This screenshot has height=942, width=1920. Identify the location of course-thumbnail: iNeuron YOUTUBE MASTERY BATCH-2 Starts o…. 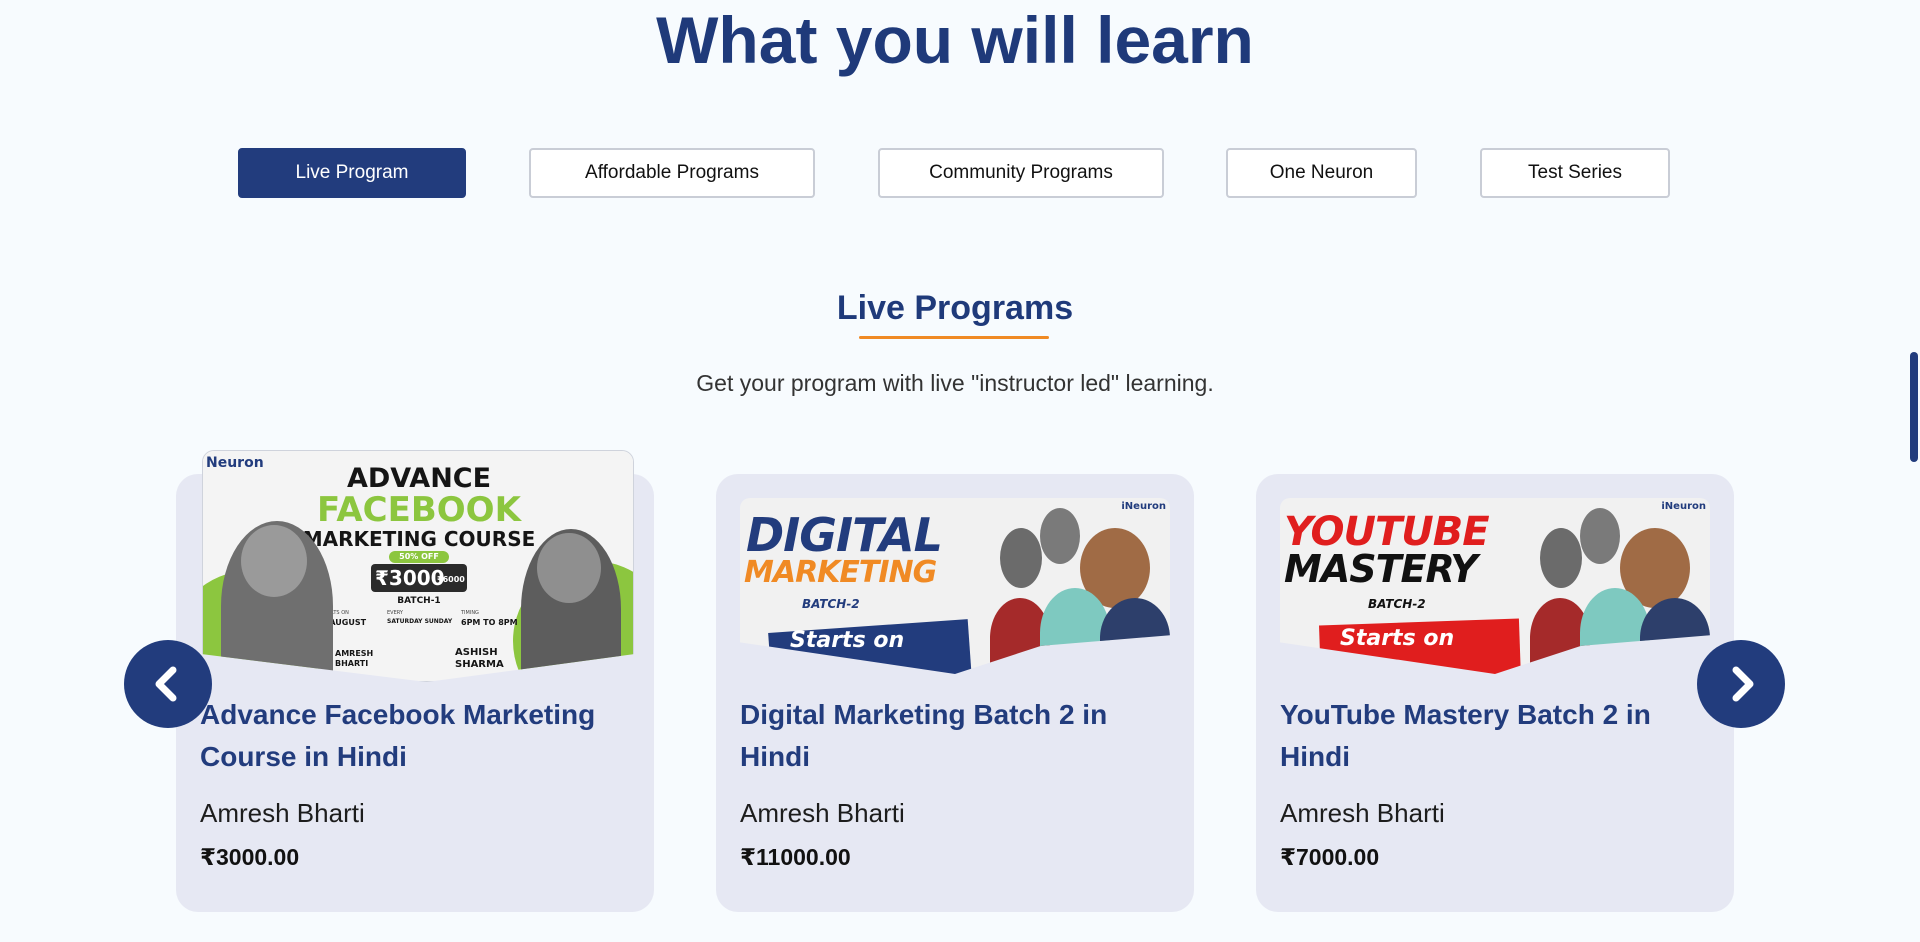
(1495, 586).